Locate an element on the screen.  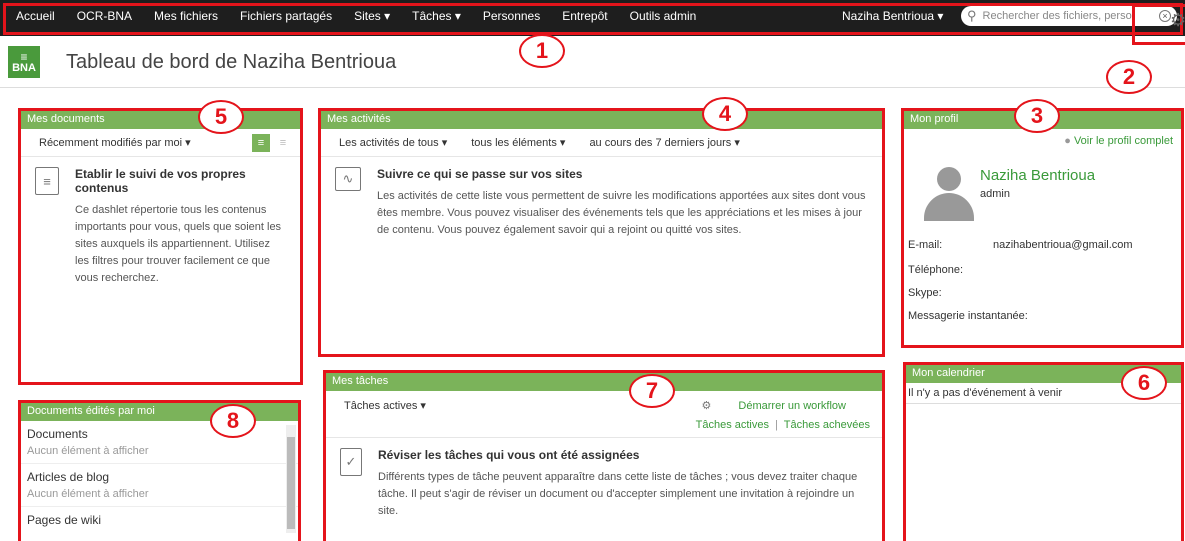
user-icon: ● is located at coordinates (1067, 141).